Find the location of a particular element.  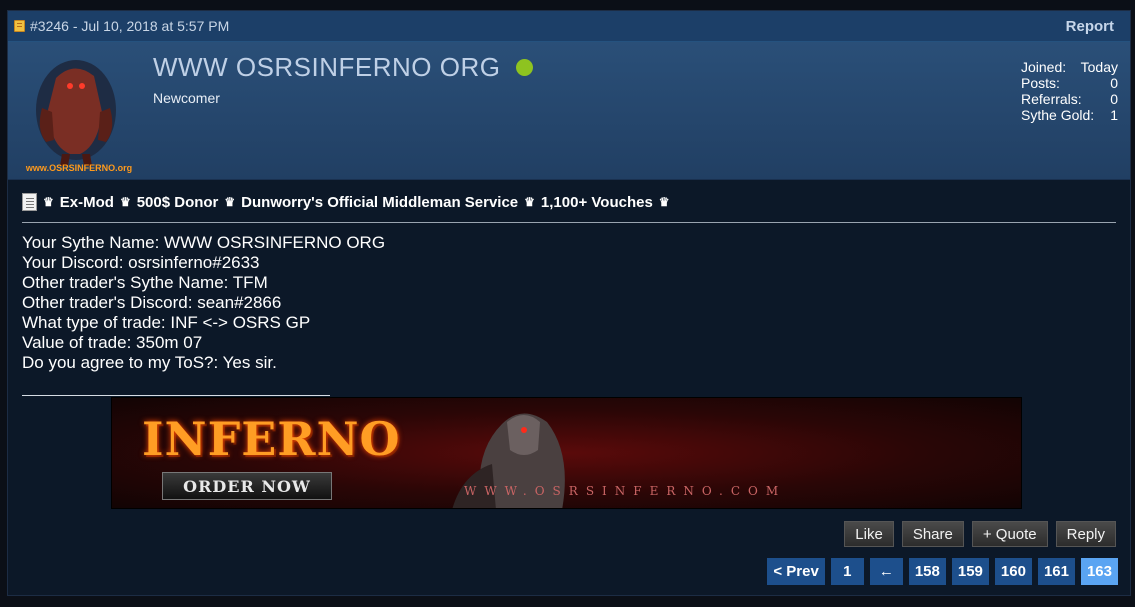

page-158: 158 is located at coordinates (927, 571).